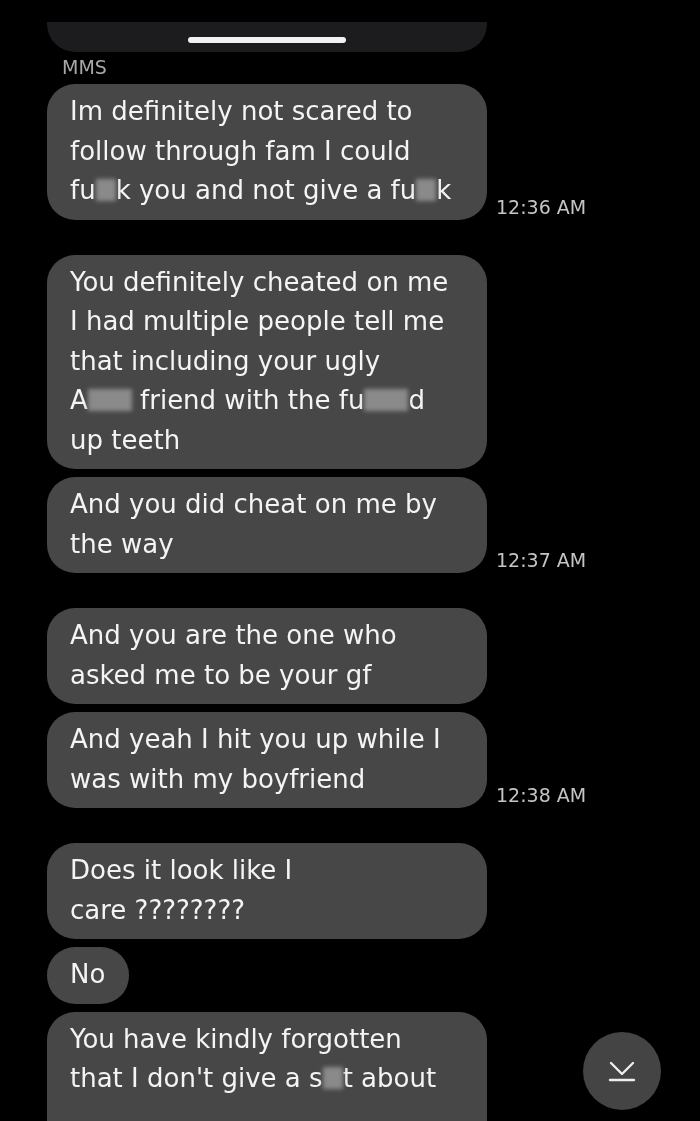  What do you see at coordinates (267, 656) in the screenshot?
I see `message-bubble: And you are the one who asked me to be your gf` at bounding box center [267, 656].